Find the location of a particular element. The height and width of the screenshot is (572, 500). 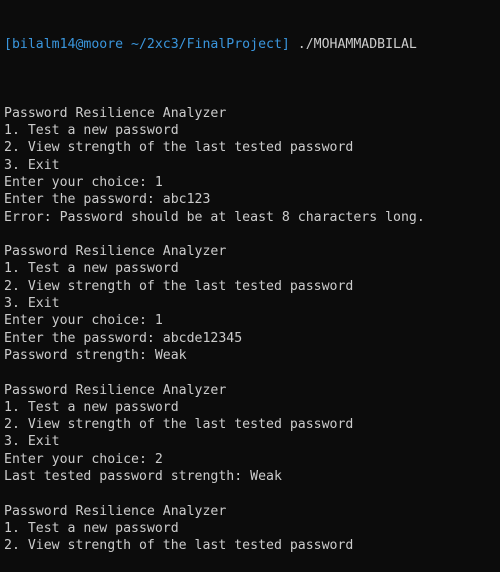

output-line: Enter your choice: 2 is located at coordinates (83, 459).